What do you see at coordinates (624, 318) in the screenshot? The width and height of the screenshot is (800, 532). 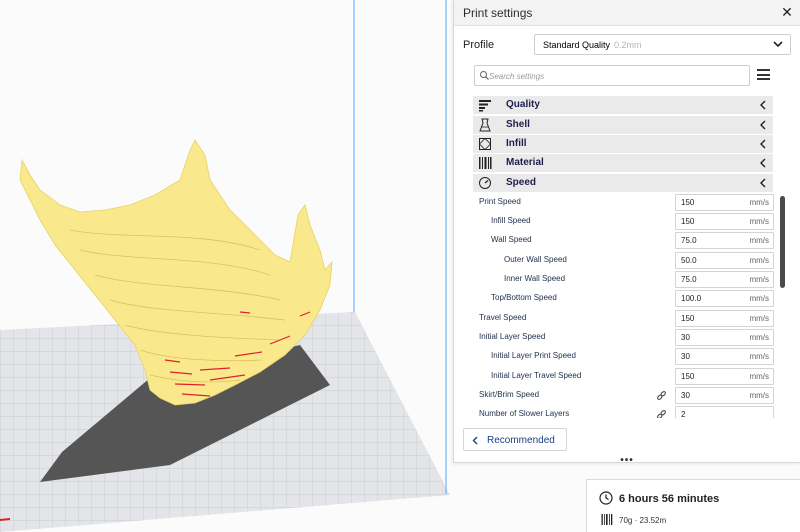 I see `setting-travel-speed: Travel Speed 150 mm/s` at bounding box center [624, 318].